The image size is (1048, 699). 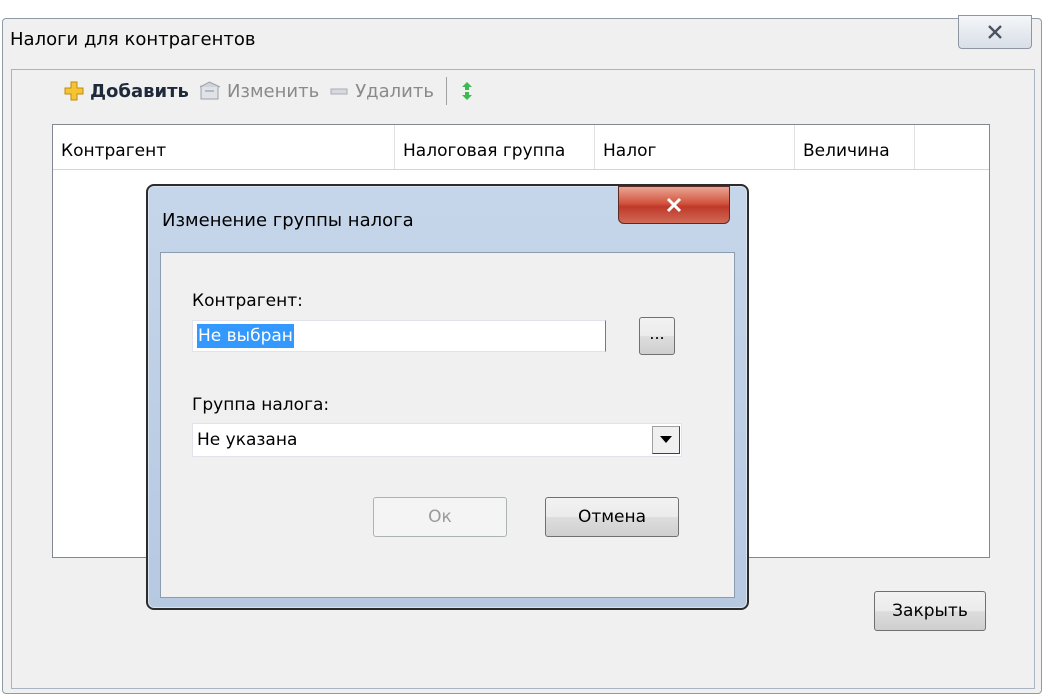 What do you see at coordinates (74, 91) in the screenshot?
I see `plus-icon` at bounding box center [74, 91].